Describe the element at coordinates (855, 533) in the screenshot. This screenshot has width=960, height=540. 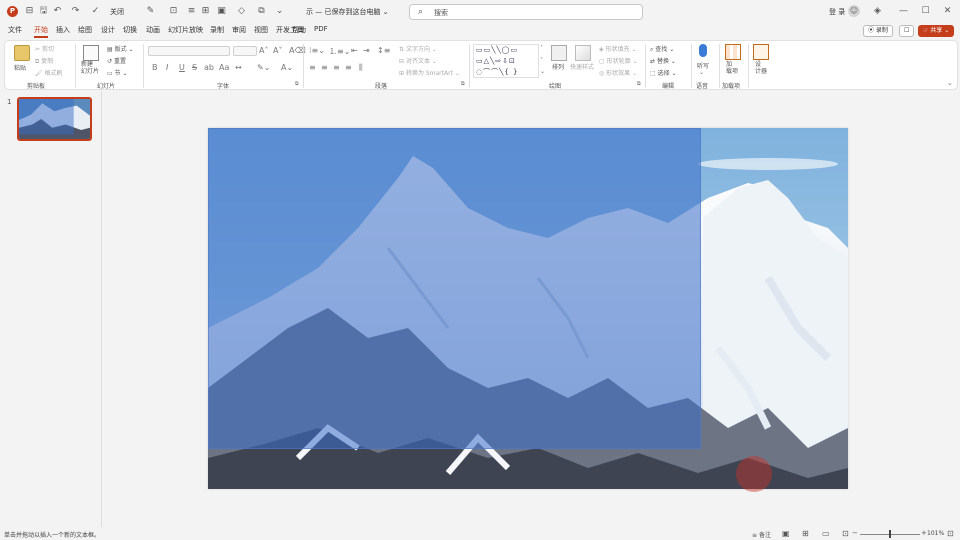
I see `zoom-out-button: −` at that location.